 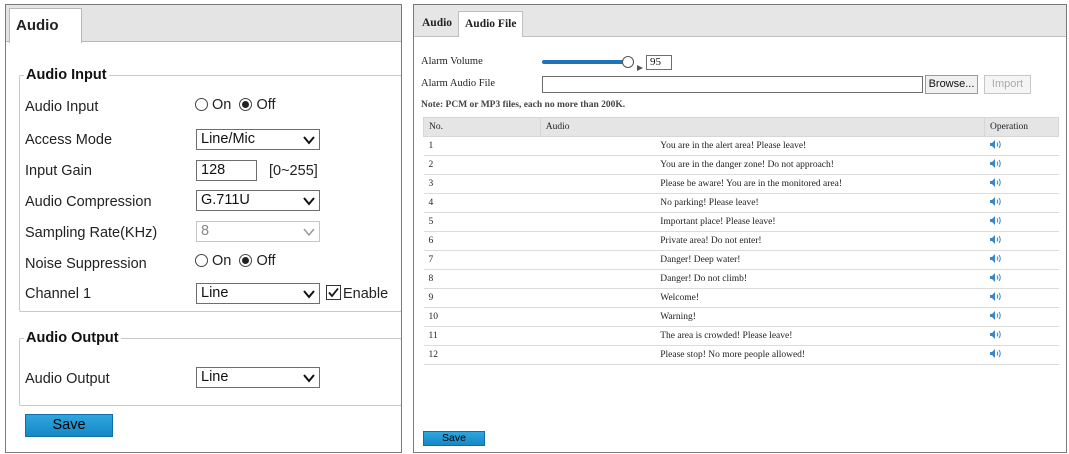 What do you see at coordinates (58, 294) in the screenshot?
I see `channel-1-label: Channel 1` at bounding box center [58, 294].